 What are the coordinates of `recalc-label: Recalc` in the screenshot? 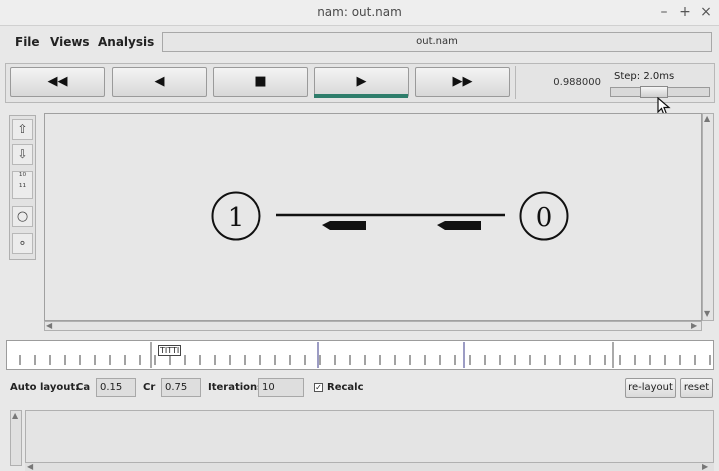 It's located at (345, 387).